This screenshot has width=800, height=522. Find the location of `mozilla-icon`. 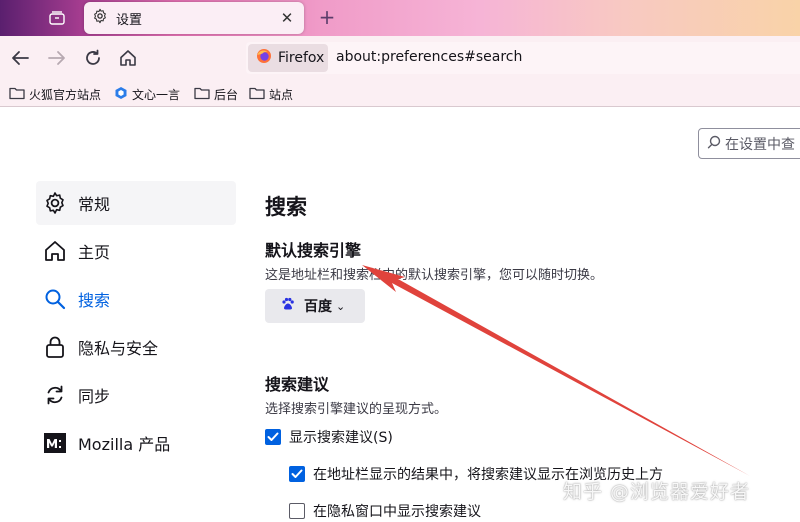

mozilla-icon is located at coordinates (55, 443).